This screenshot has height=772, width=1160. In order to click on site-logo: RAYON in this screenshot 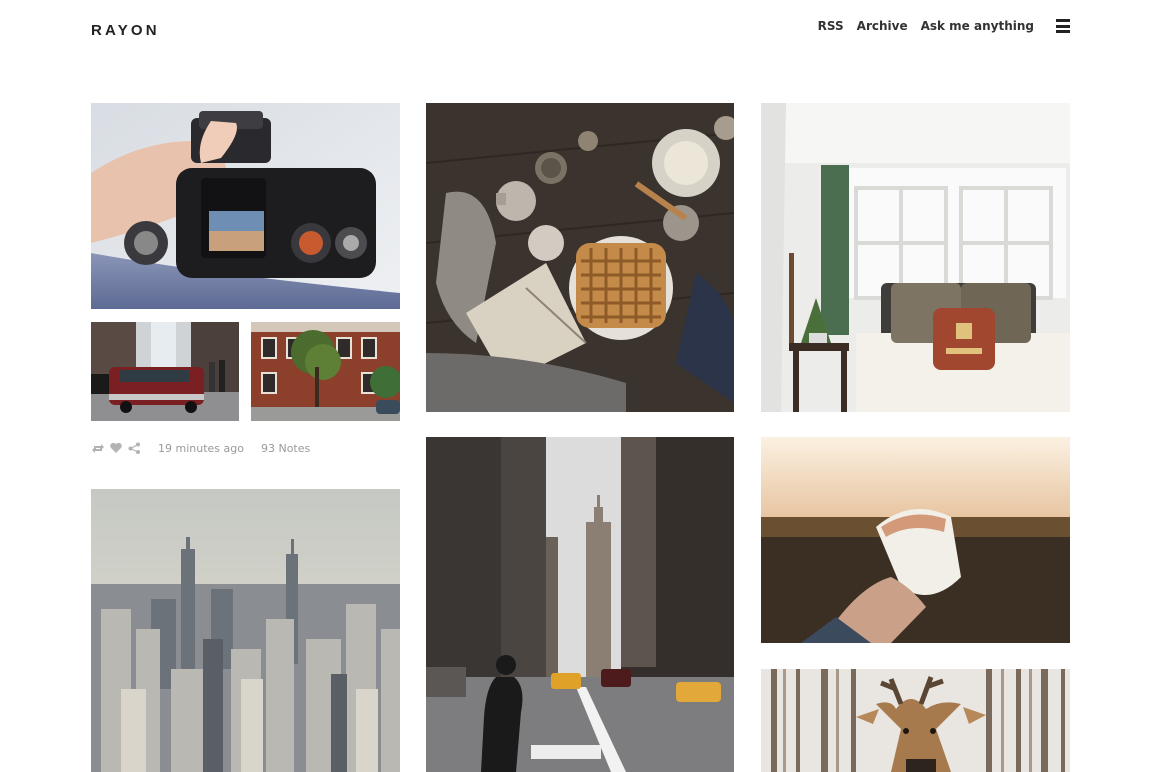, I will do `click(125, 30)`.